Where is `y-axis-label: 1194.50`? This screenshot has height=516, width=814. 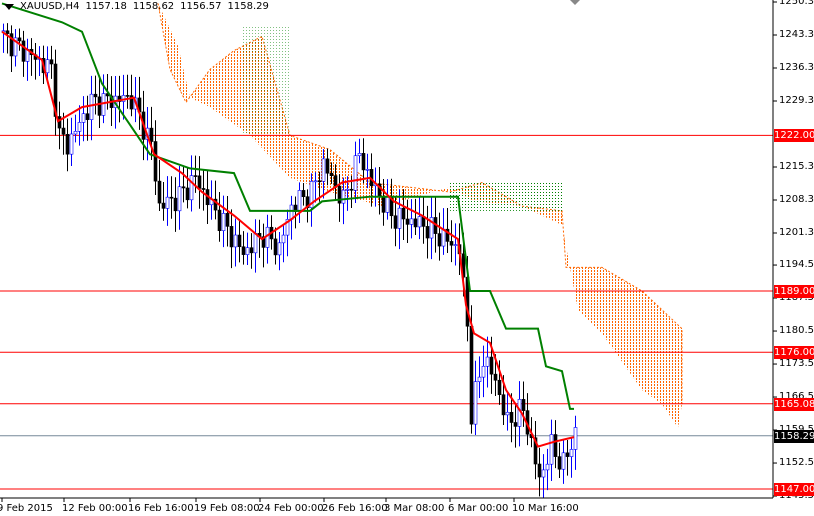 y-axis-label: 1194.50 is located at coordinates (796, 265).